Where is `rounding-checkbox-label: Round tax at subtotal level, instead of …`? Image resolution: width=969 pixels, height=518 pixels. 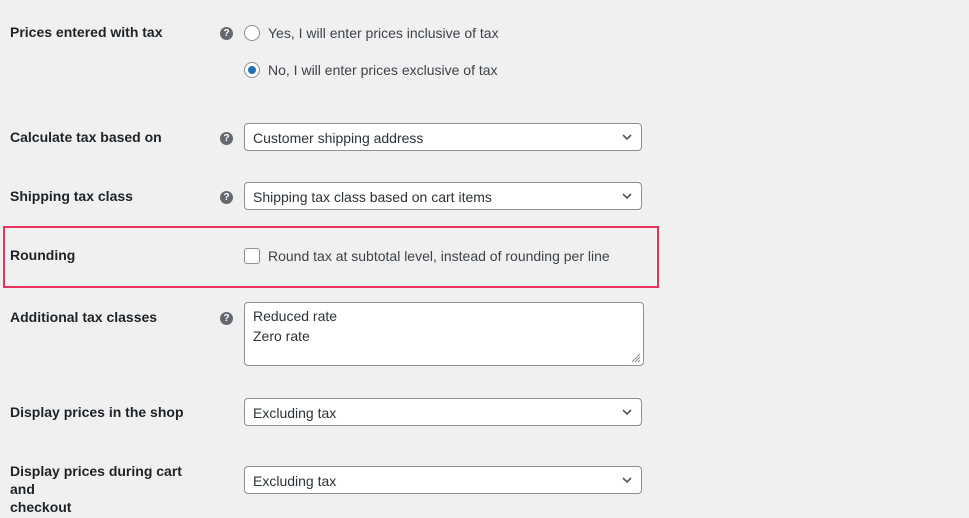
rounding-checkbox-label: Round tax at subtotal level, instead of … is located at coordinates (439, 256).